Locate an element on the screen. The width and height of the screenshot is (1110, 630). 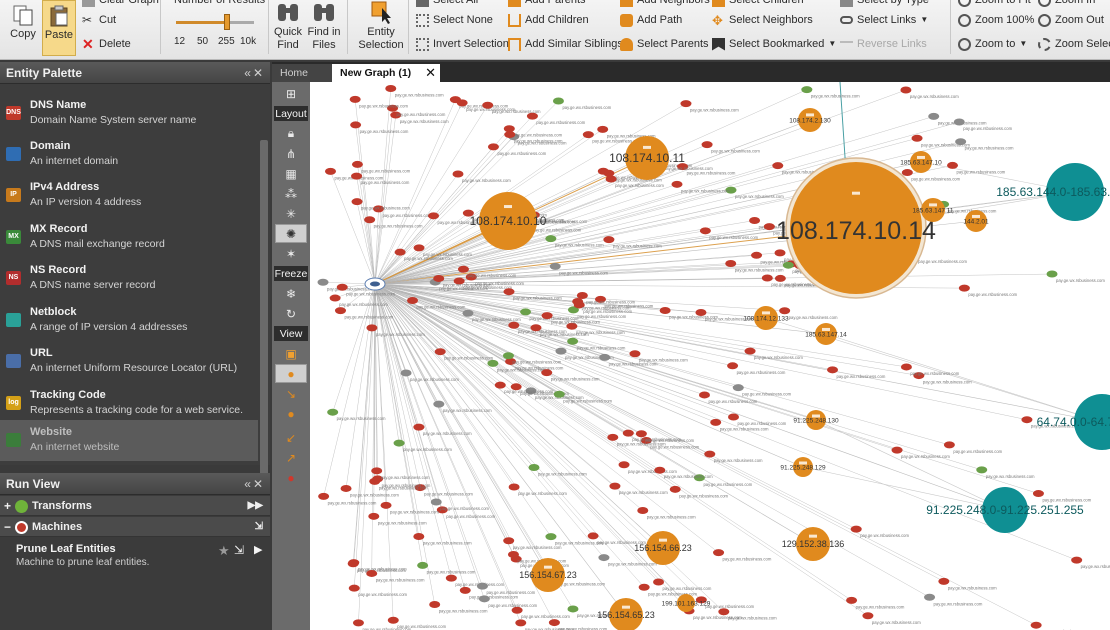
node-label: 129.152.38.136 is located at coordinates (813, 544).